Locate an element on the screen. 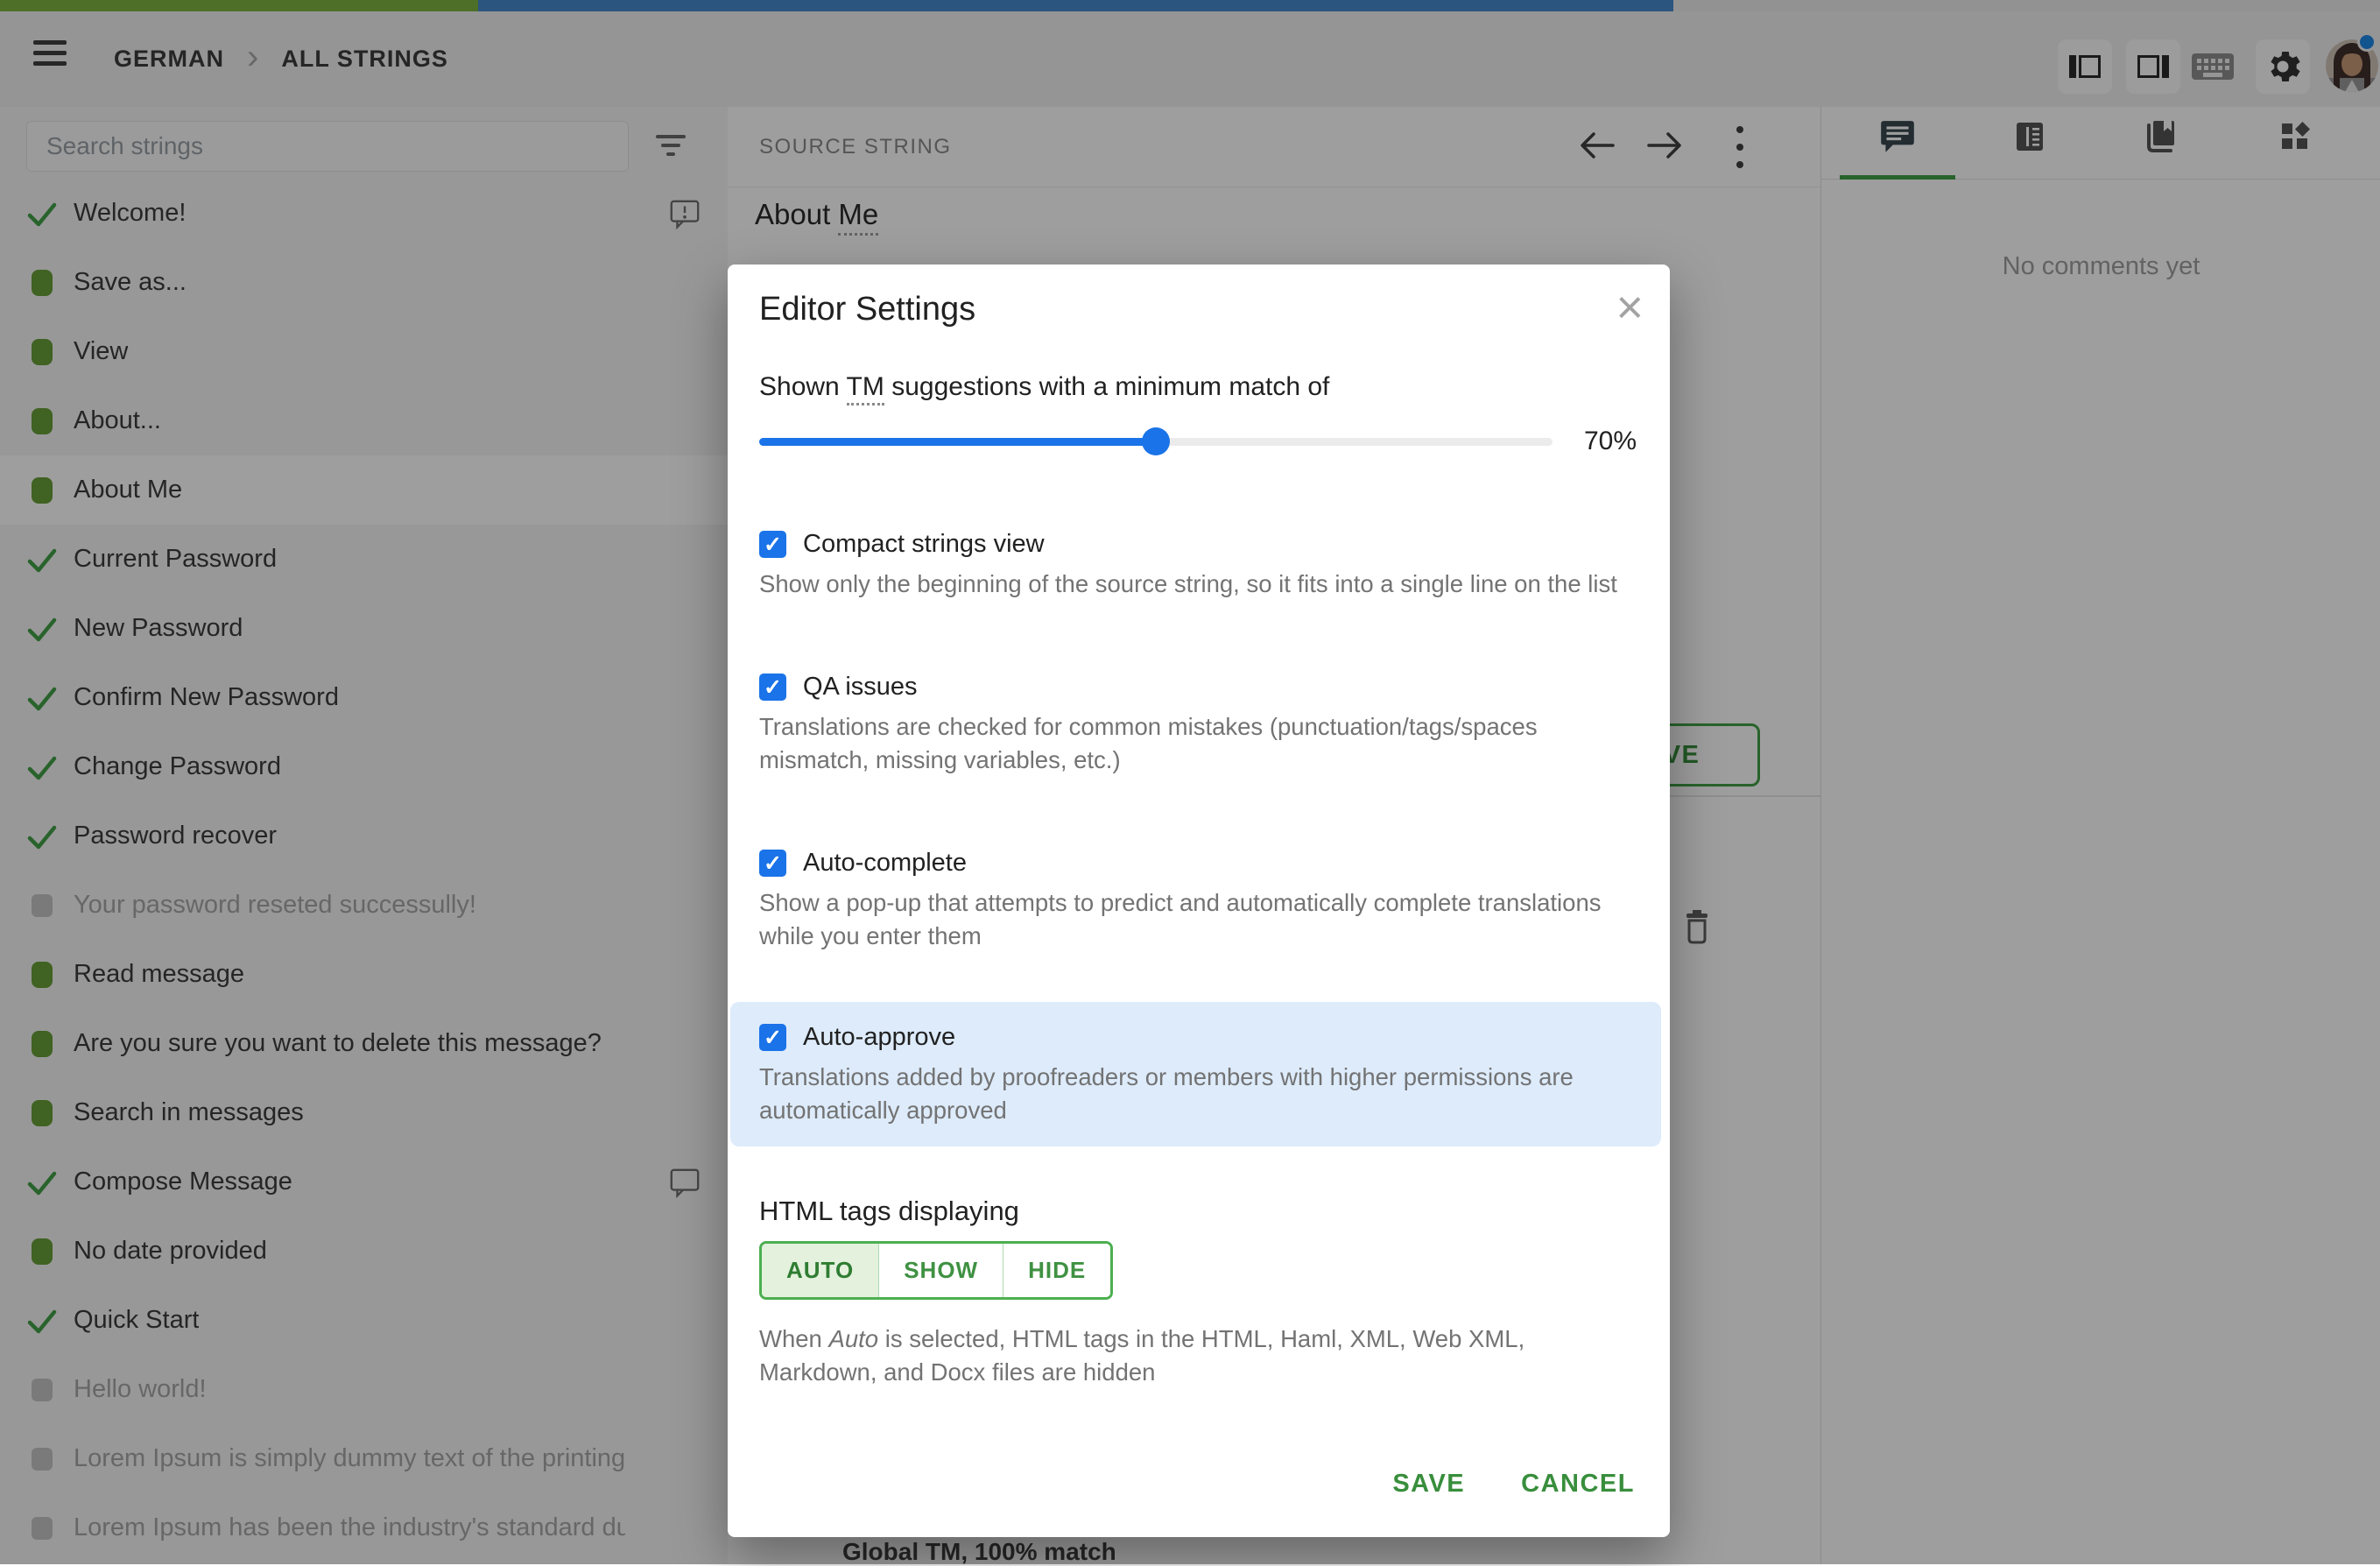  auto-approve-checkbox-row: ✓ Auto-approve is located at coordinates (1198, 1038).